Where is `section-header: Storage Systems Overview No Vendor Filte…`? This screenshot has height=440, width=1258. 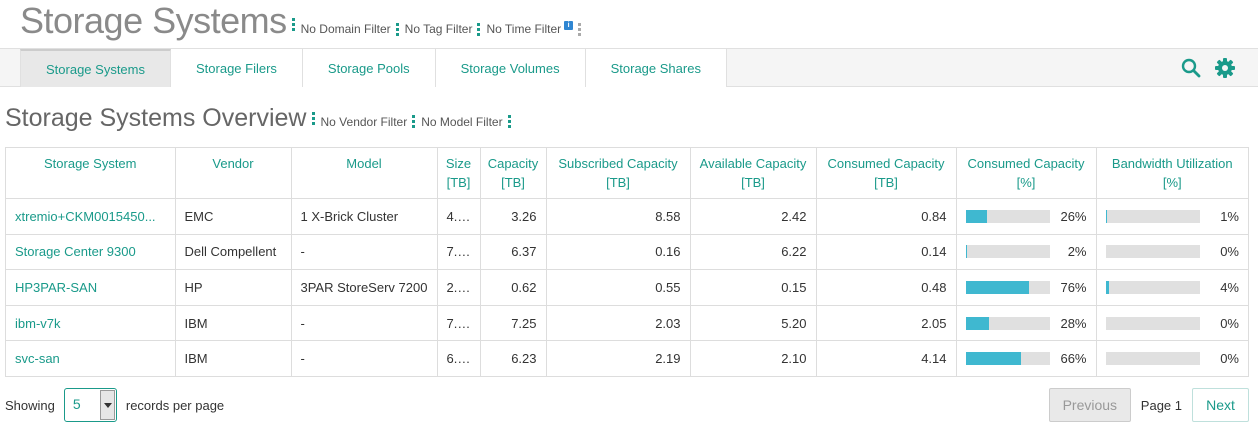 section-header: Storage Systems Overview No Vendor Filte… is located at coordinates (261, 118).